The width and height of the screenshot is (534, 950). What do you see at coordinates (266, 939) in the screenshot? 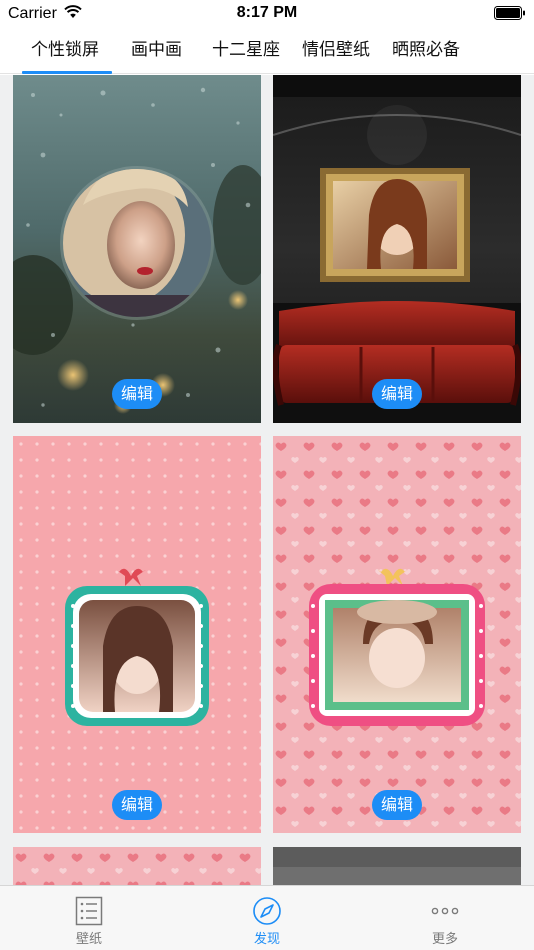
I see `bottom-tab-discover-label: 发现` at bounding box center [266, 939].